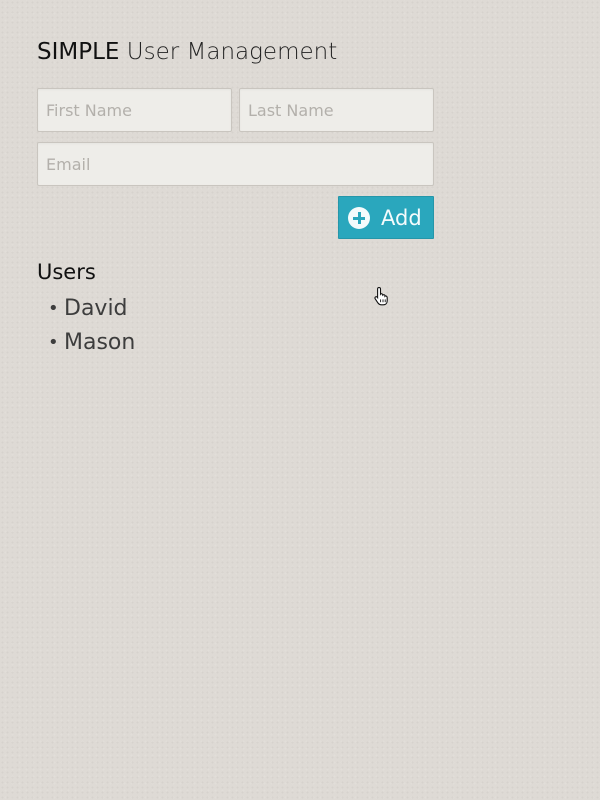 Image resolution: width=600 pixels, height=800 pixels. I want to click on title-subtitle: User Management, so click(232, 52).